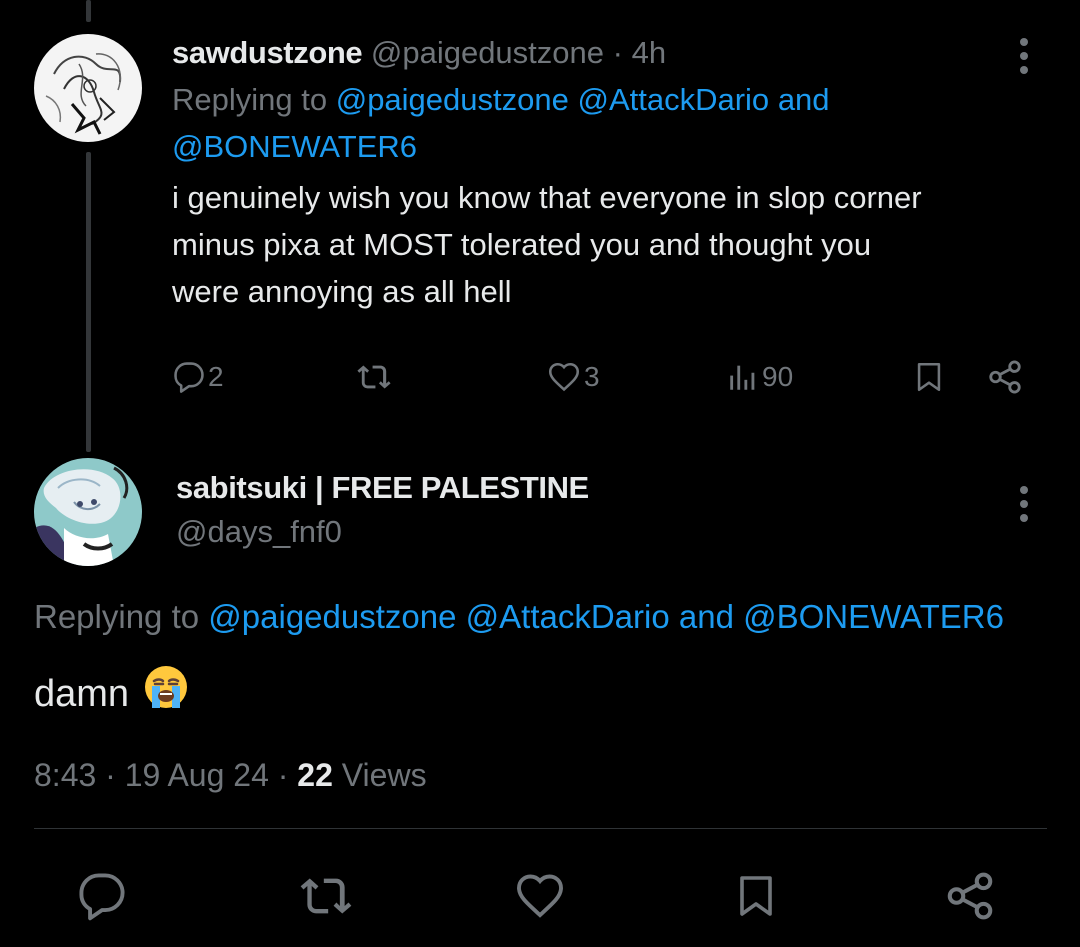 The image size is (1080, 947). I want to click on main-tweet-meta: 8:43 · 19 Aug 24 · 22 Views, so click(230, 775).